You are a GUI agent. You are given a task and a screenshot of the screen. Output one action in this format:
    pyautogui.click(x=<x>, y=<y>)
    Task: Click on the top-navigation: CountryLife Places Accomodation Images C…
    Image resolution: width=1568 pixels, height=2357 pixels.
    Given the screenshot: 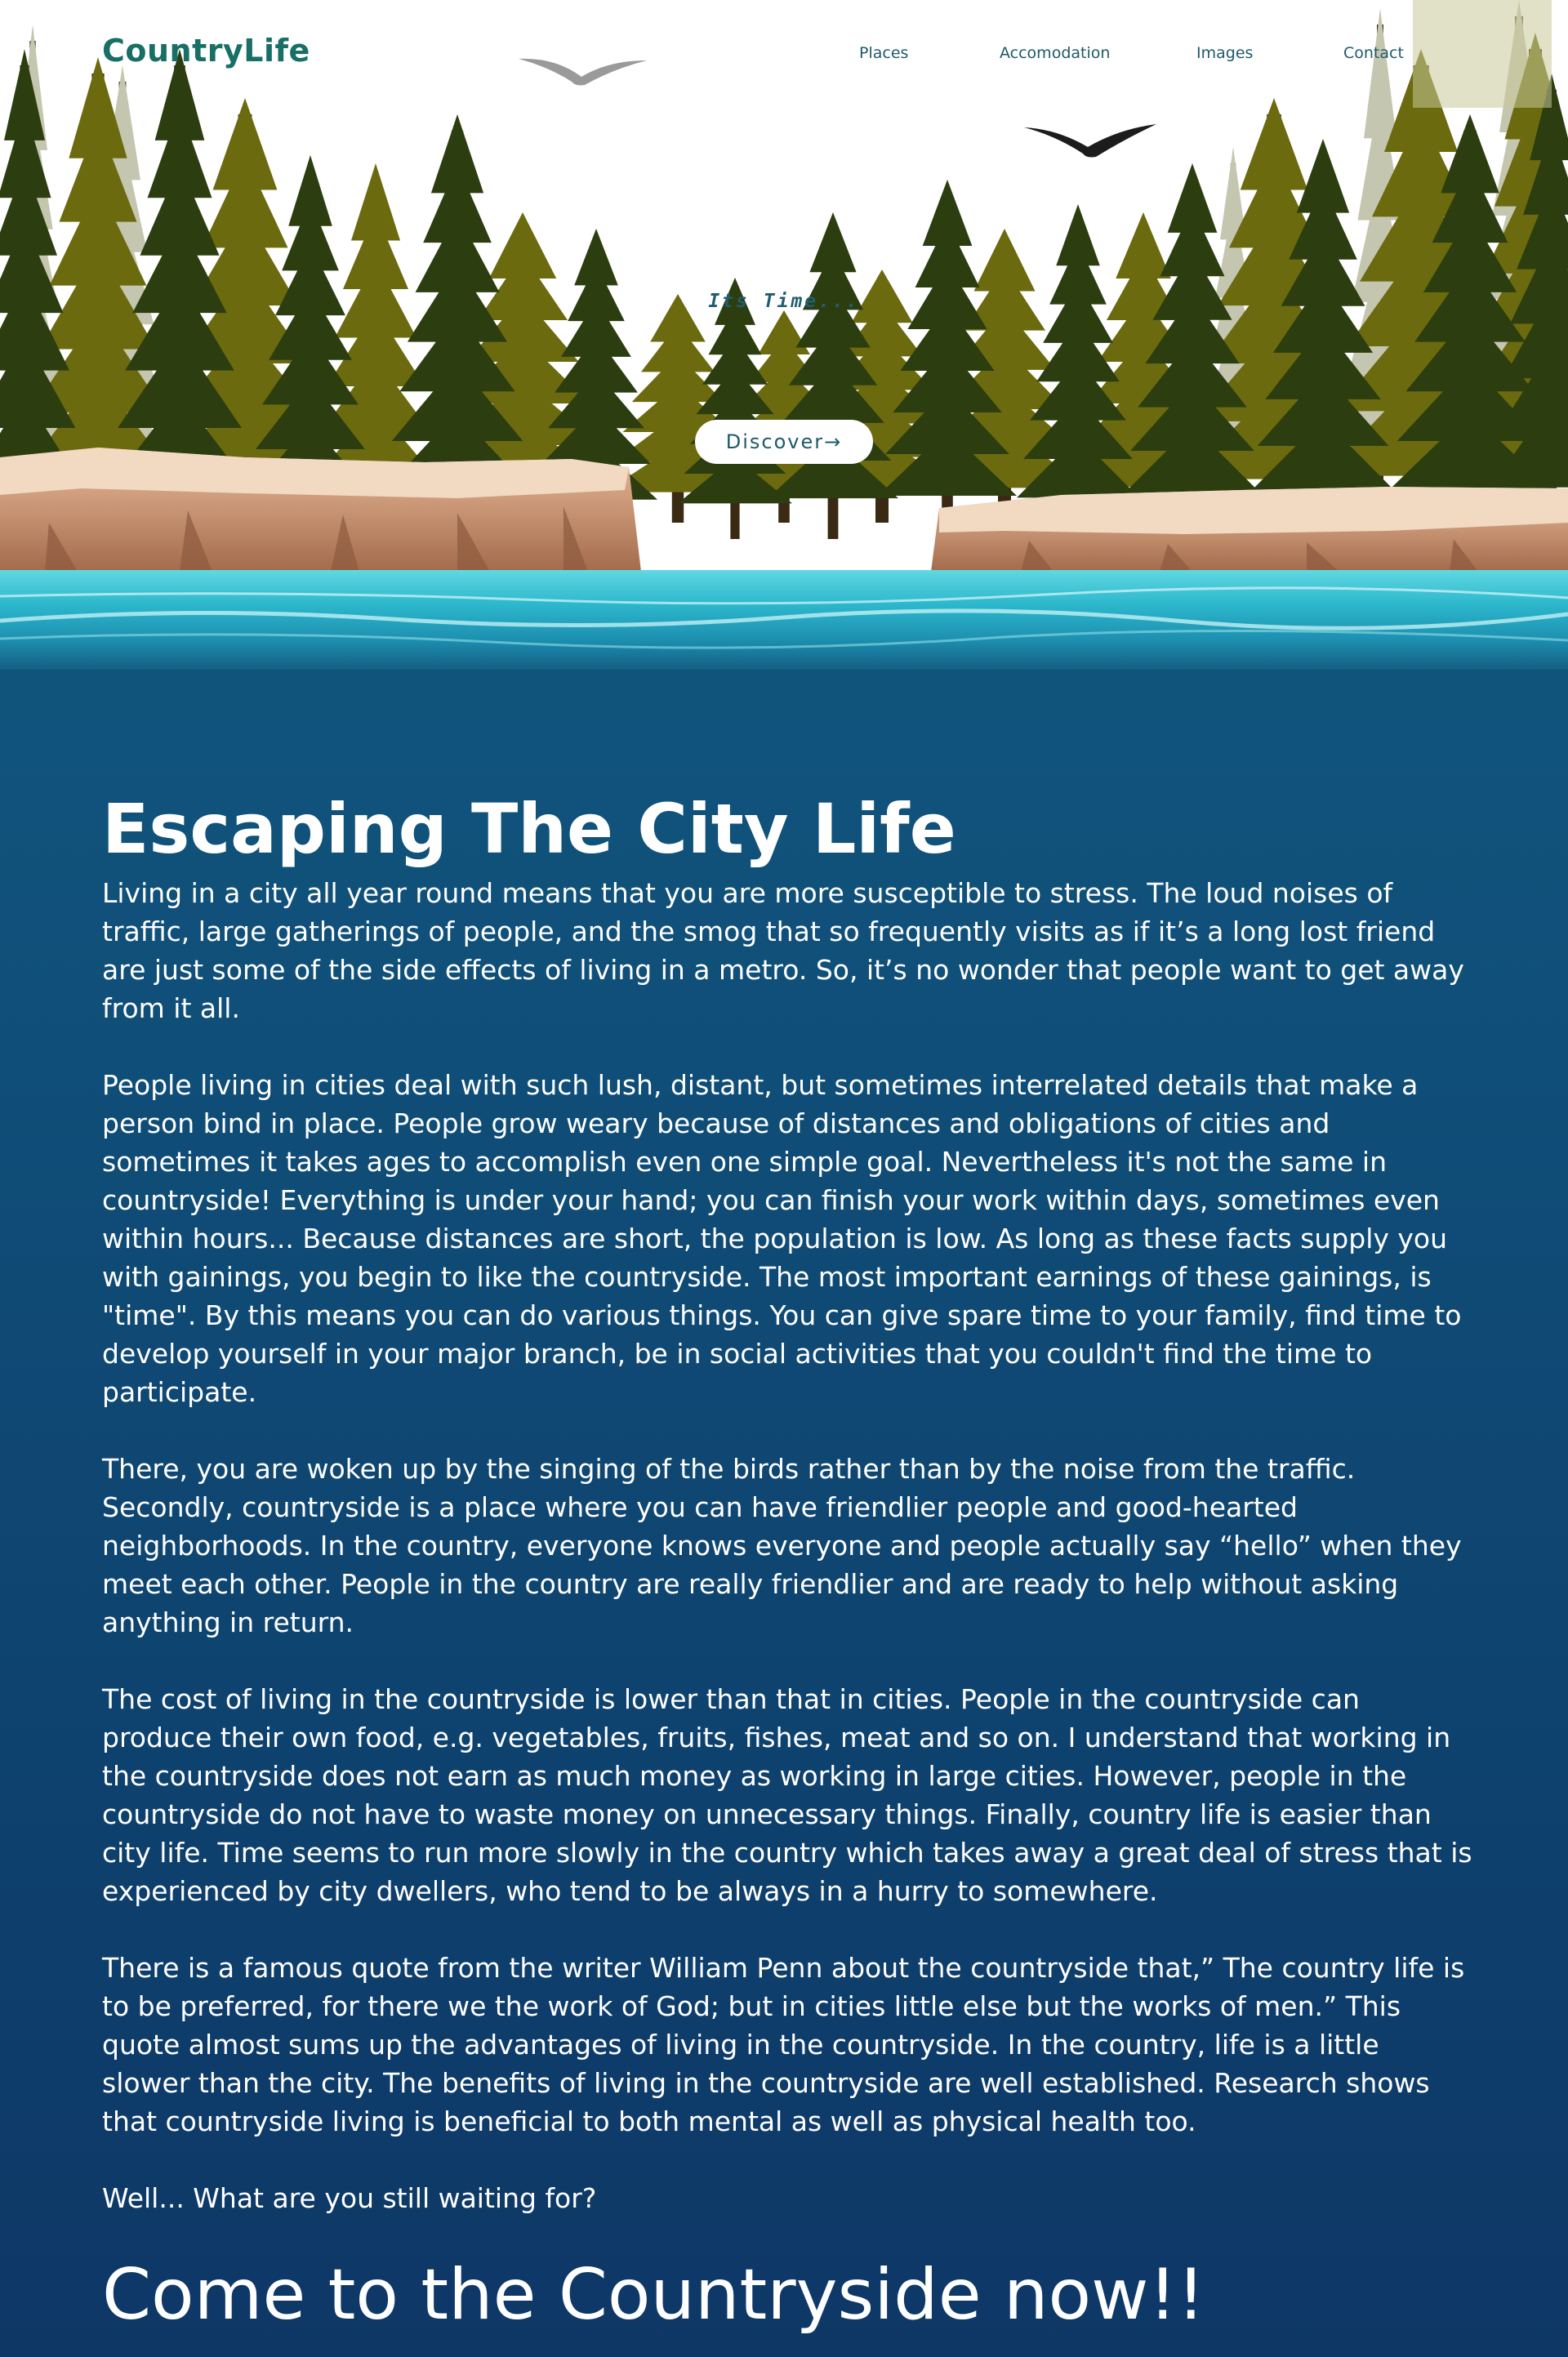 What is the action you would take?
    pyautogui.click(x=784, y=54)
    